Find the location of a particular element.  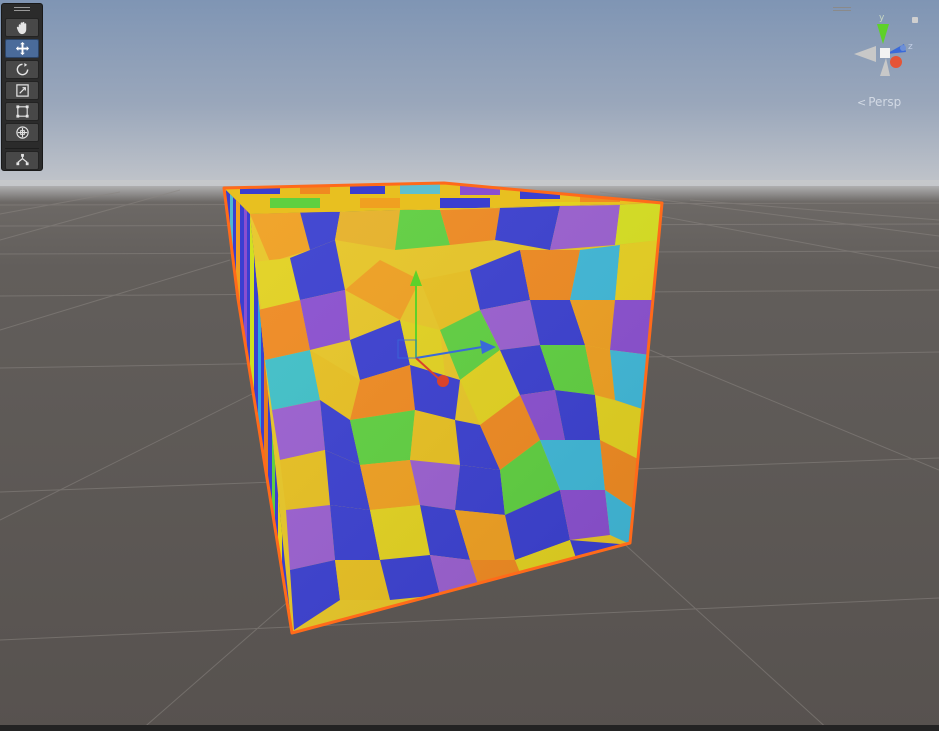

transform-icon is located at coordinates (22, 132).